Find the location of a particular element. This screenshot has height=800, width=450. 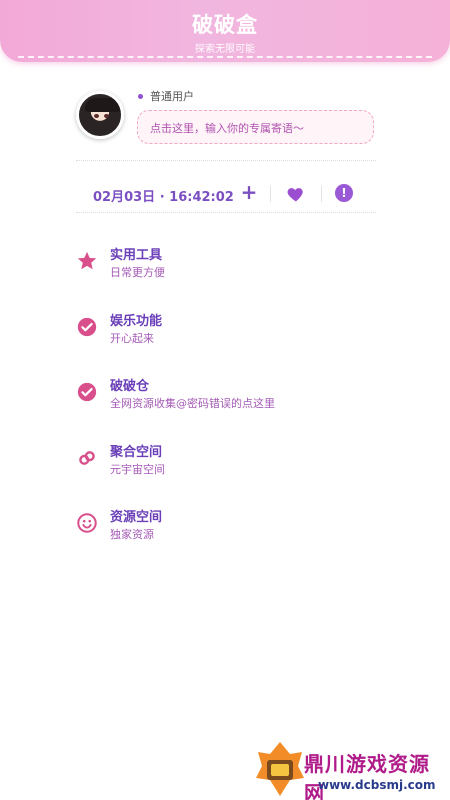

avatar-hair is located at coordinates (103, 105).